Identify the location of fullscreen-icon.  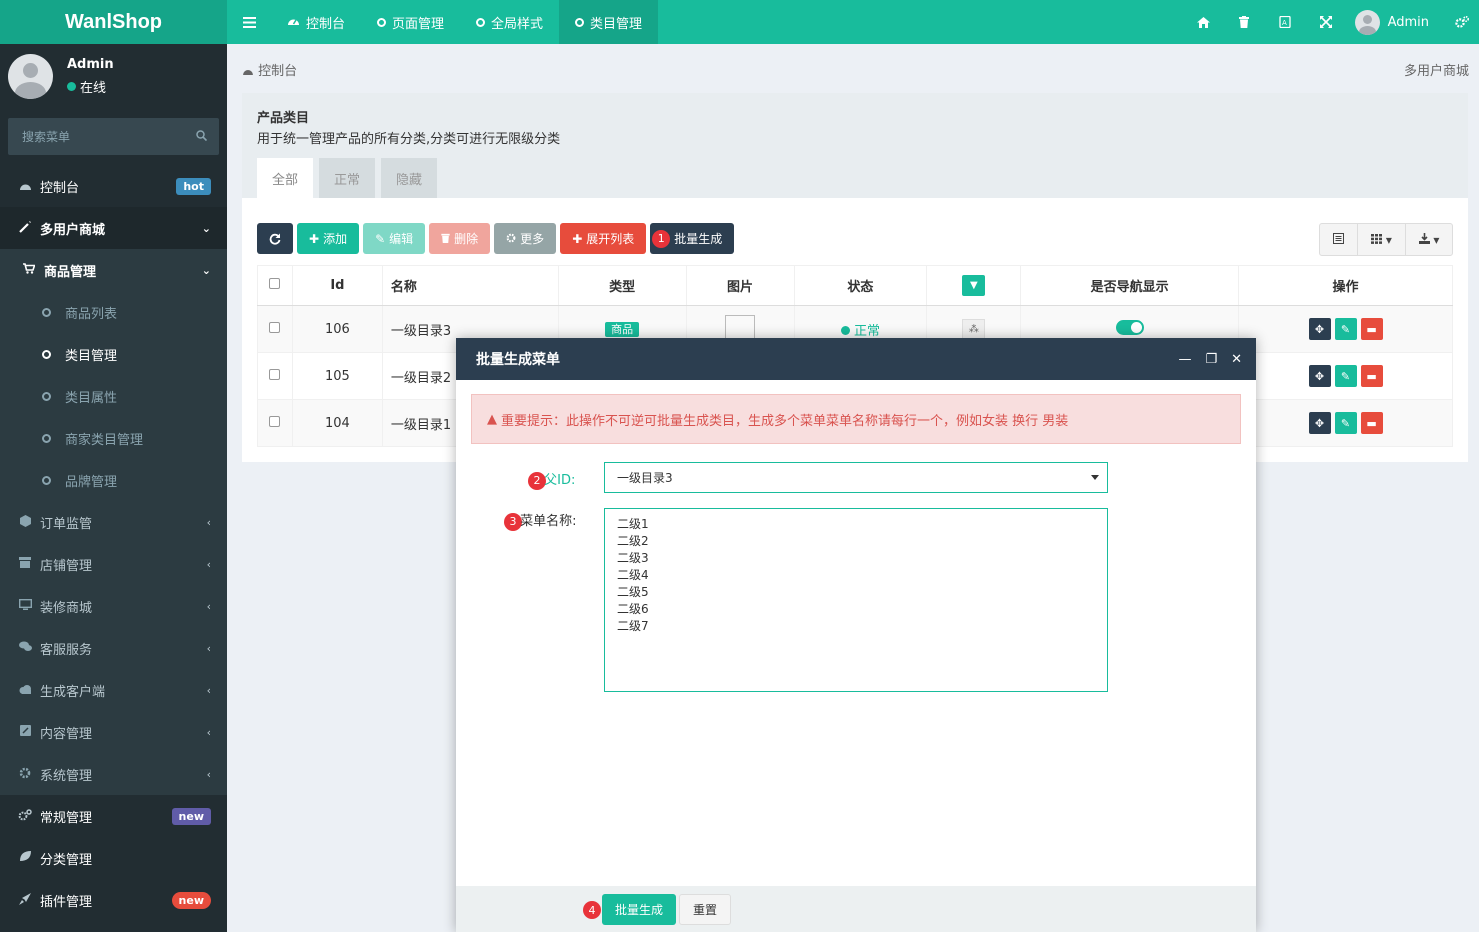
(1326, 22).